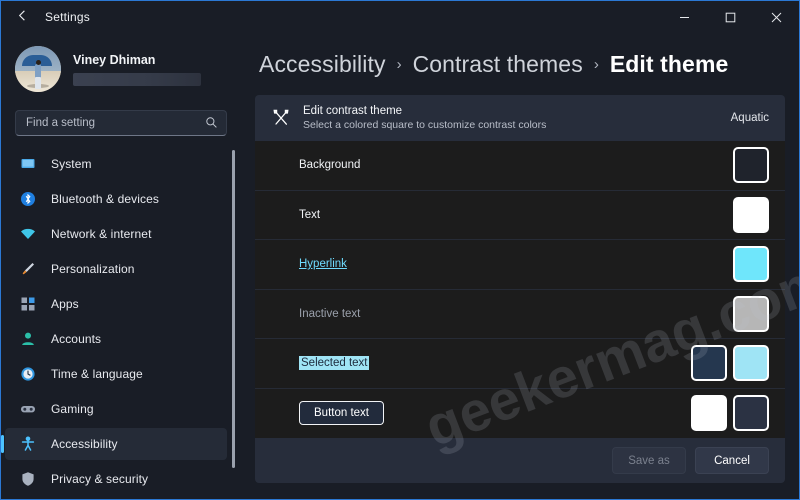 This screenshot has height=500, width=800. I want to click on save-as-button: Save as, so click(649, 460).